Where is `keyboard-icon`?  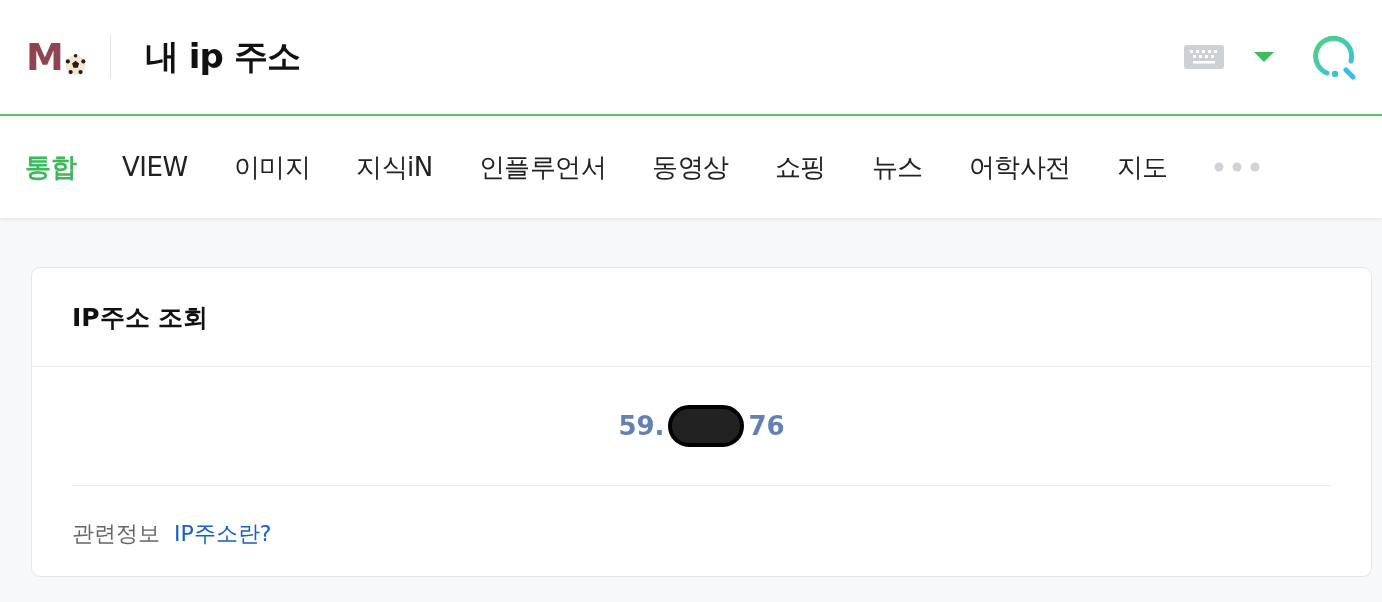 keyboard-icon is located at coordinates (1204, 57).